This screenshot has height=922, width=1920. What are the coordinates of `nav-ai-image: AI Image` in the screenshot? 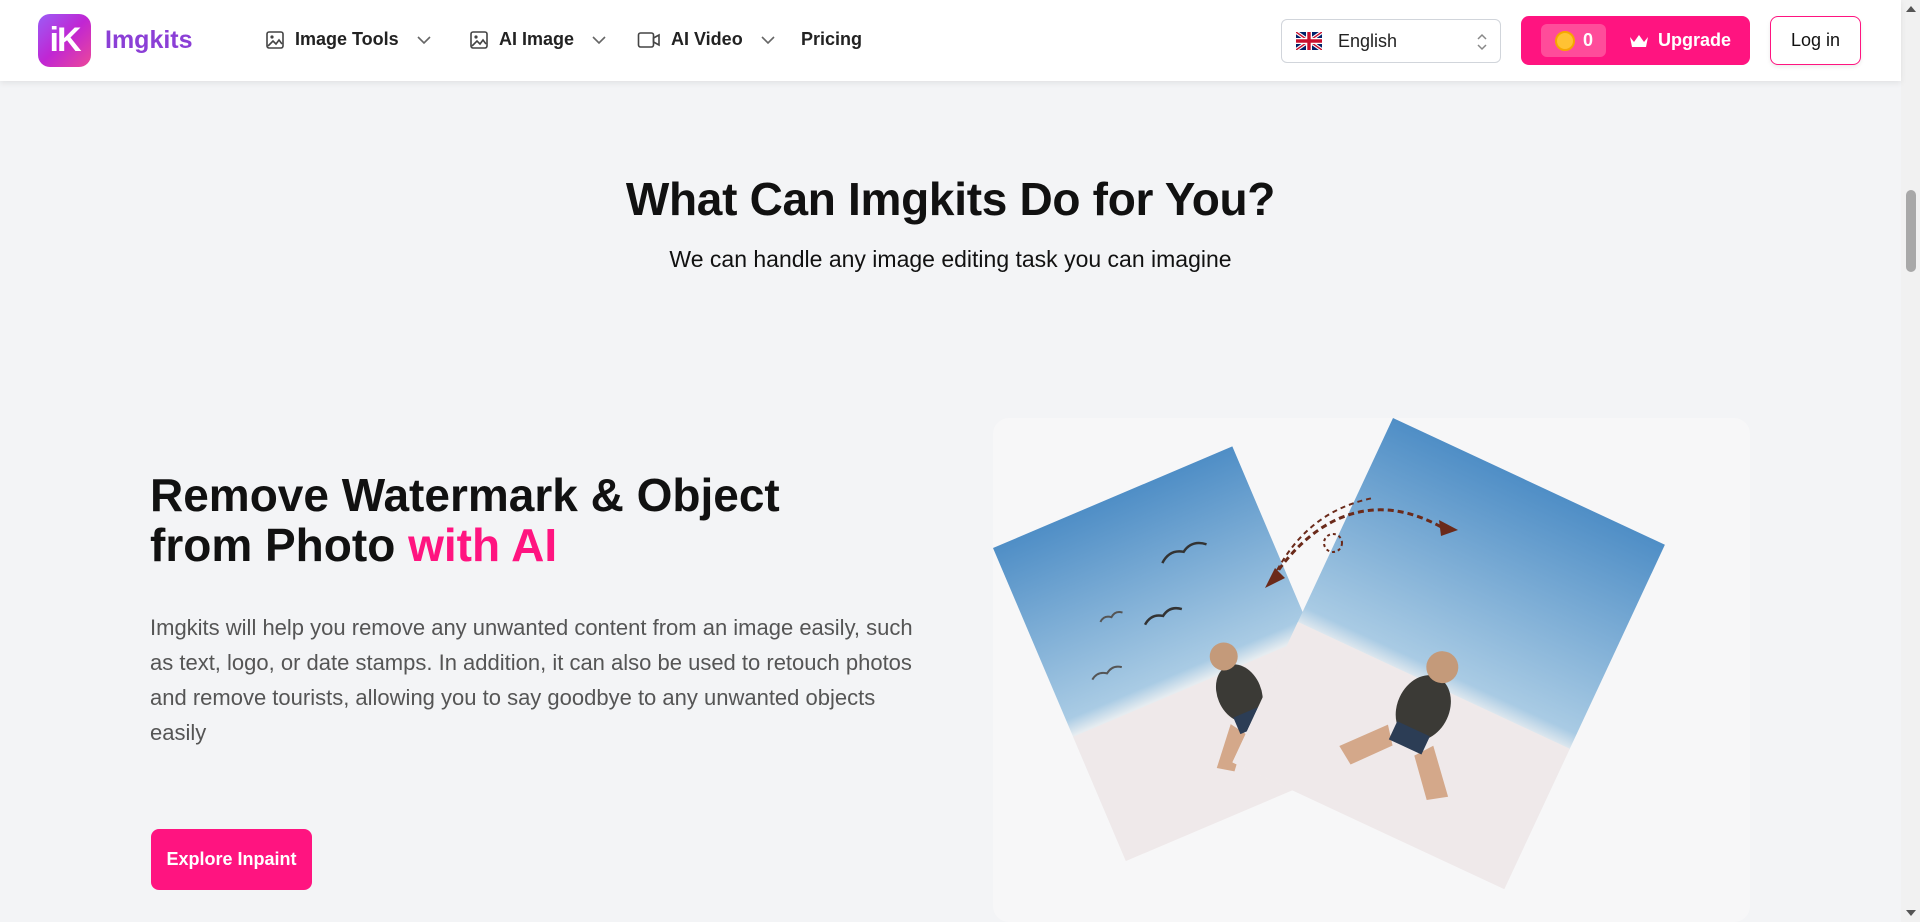 It's located at (537, 39).